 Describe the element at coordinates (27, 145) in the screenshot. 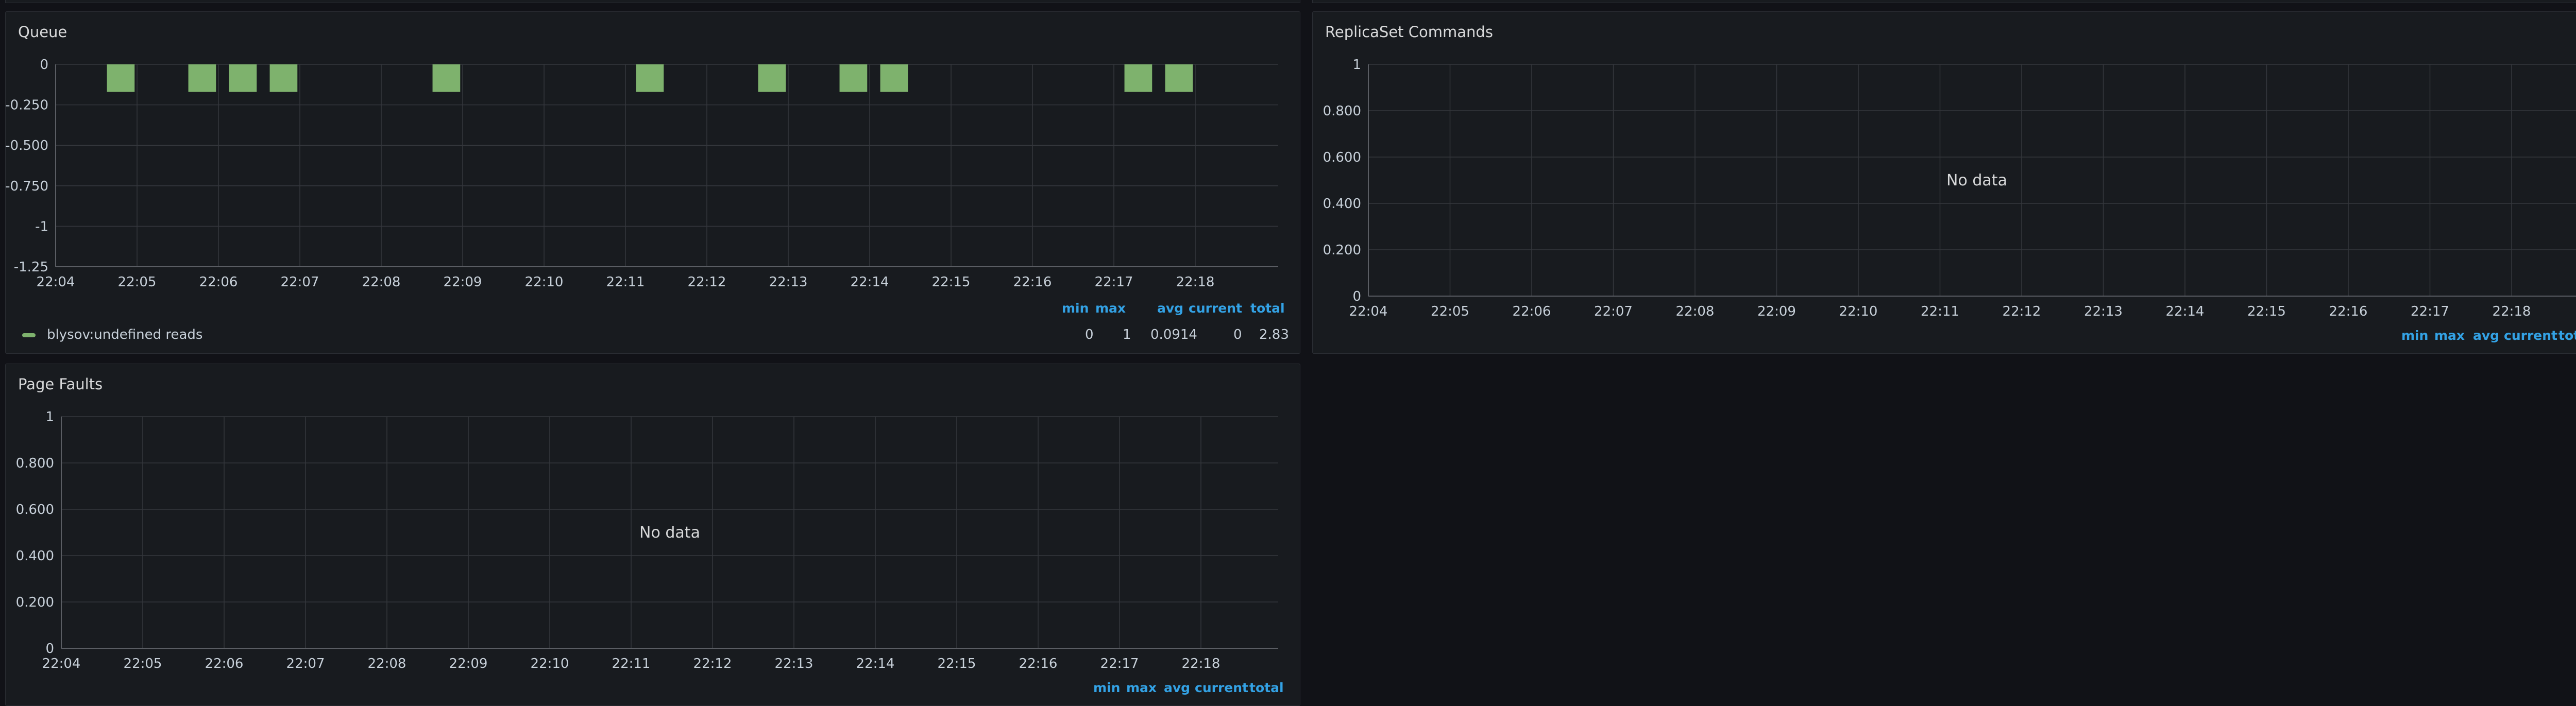

I see `y-tick-label: -0.500` at that location.